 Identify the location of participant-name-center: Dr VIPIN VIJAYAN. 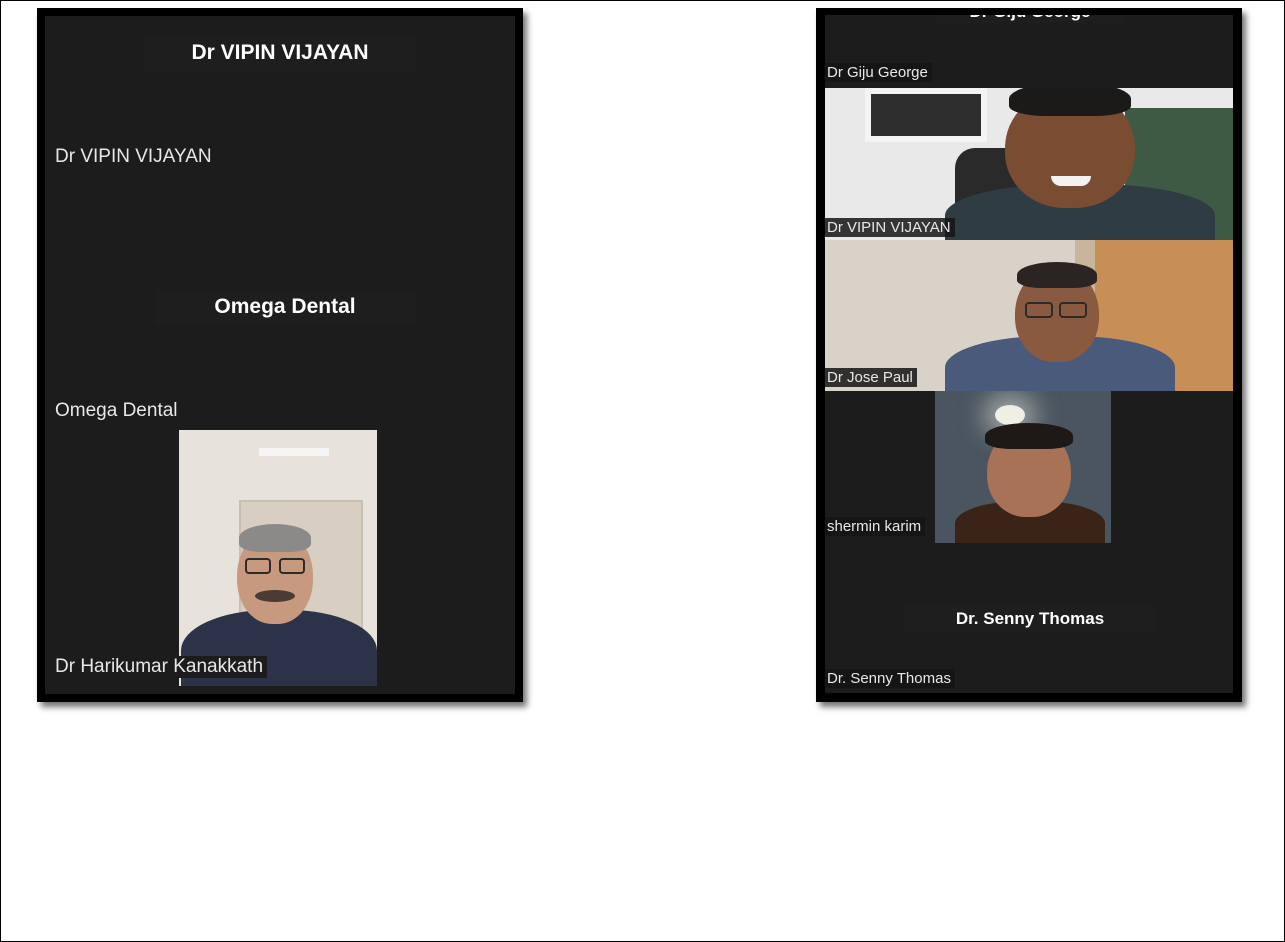
(280, 53).